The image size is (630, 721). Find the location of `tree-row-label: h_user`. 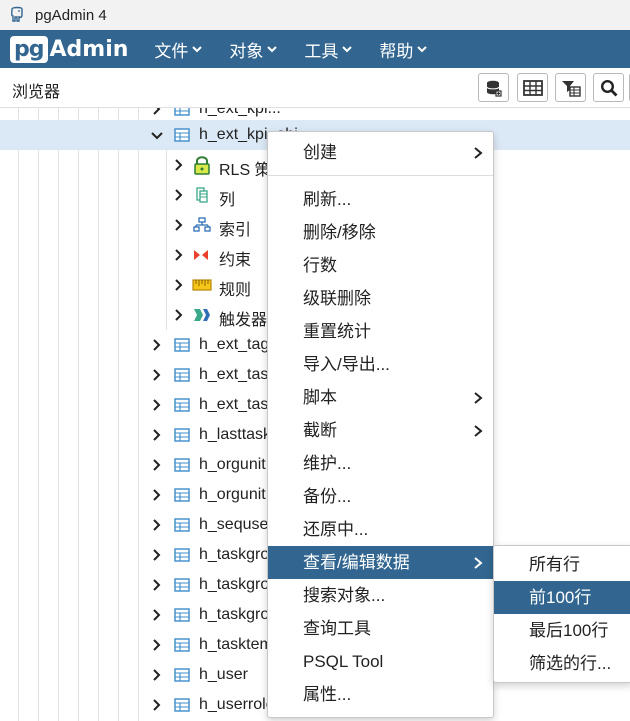

tree-row-label: h_user is located at coordinates (223, 674).